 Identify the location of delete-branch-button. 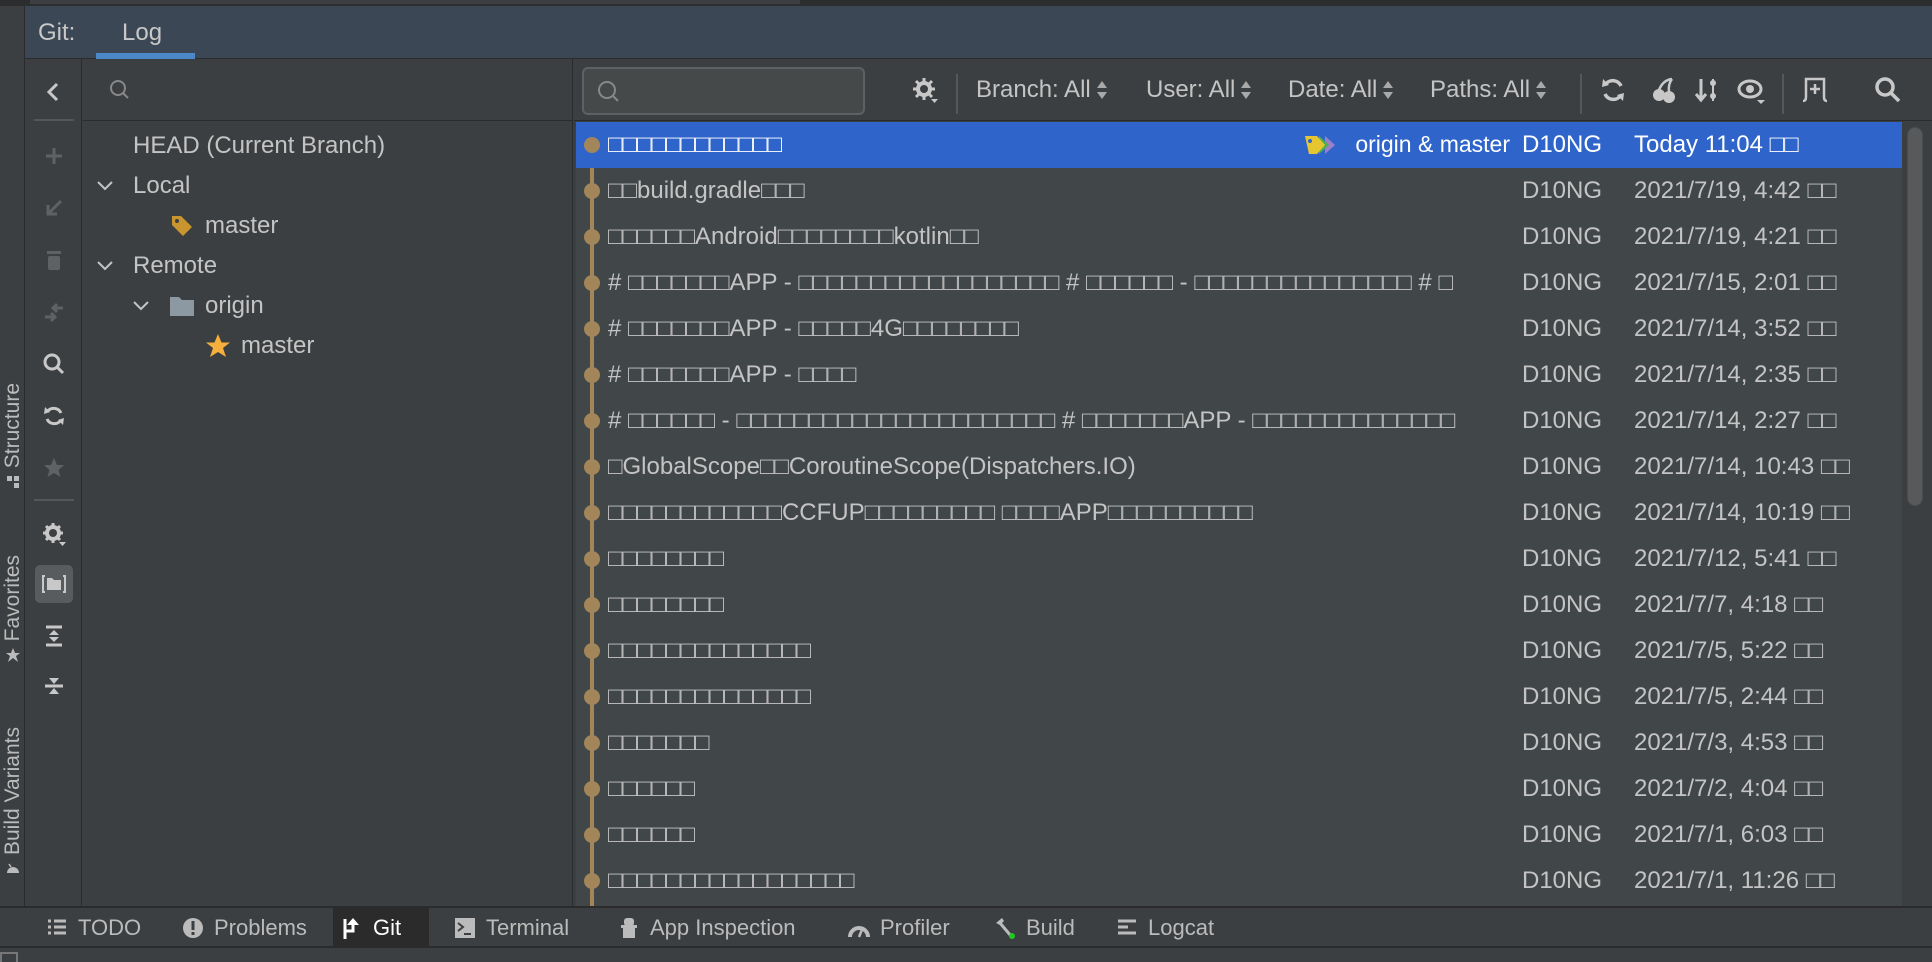
(54, 260).